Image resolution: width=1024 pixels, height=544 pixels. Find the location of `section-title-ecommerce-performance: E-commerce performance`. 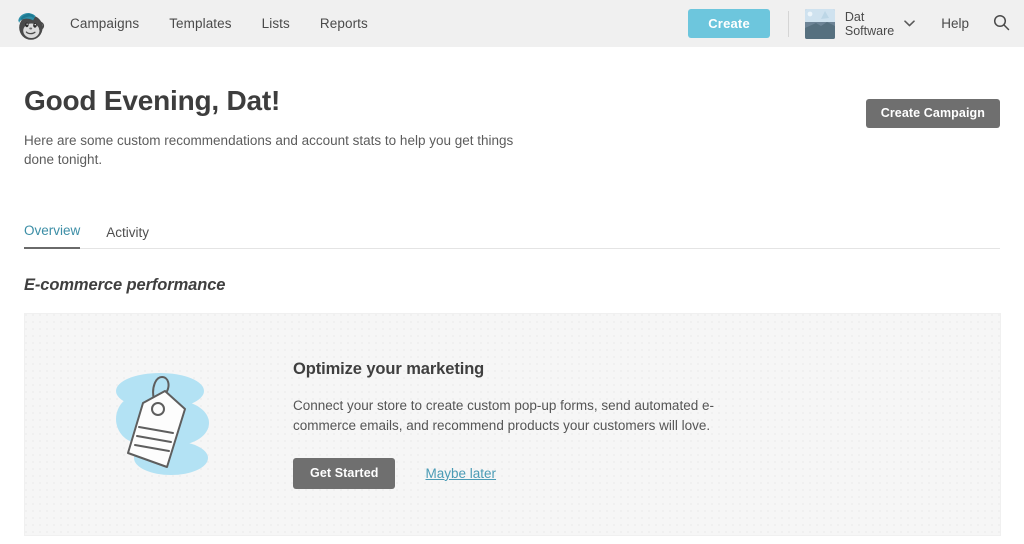

section-title-ecommerce-performance: E-commerce performance is located at coordinates (125, 284).